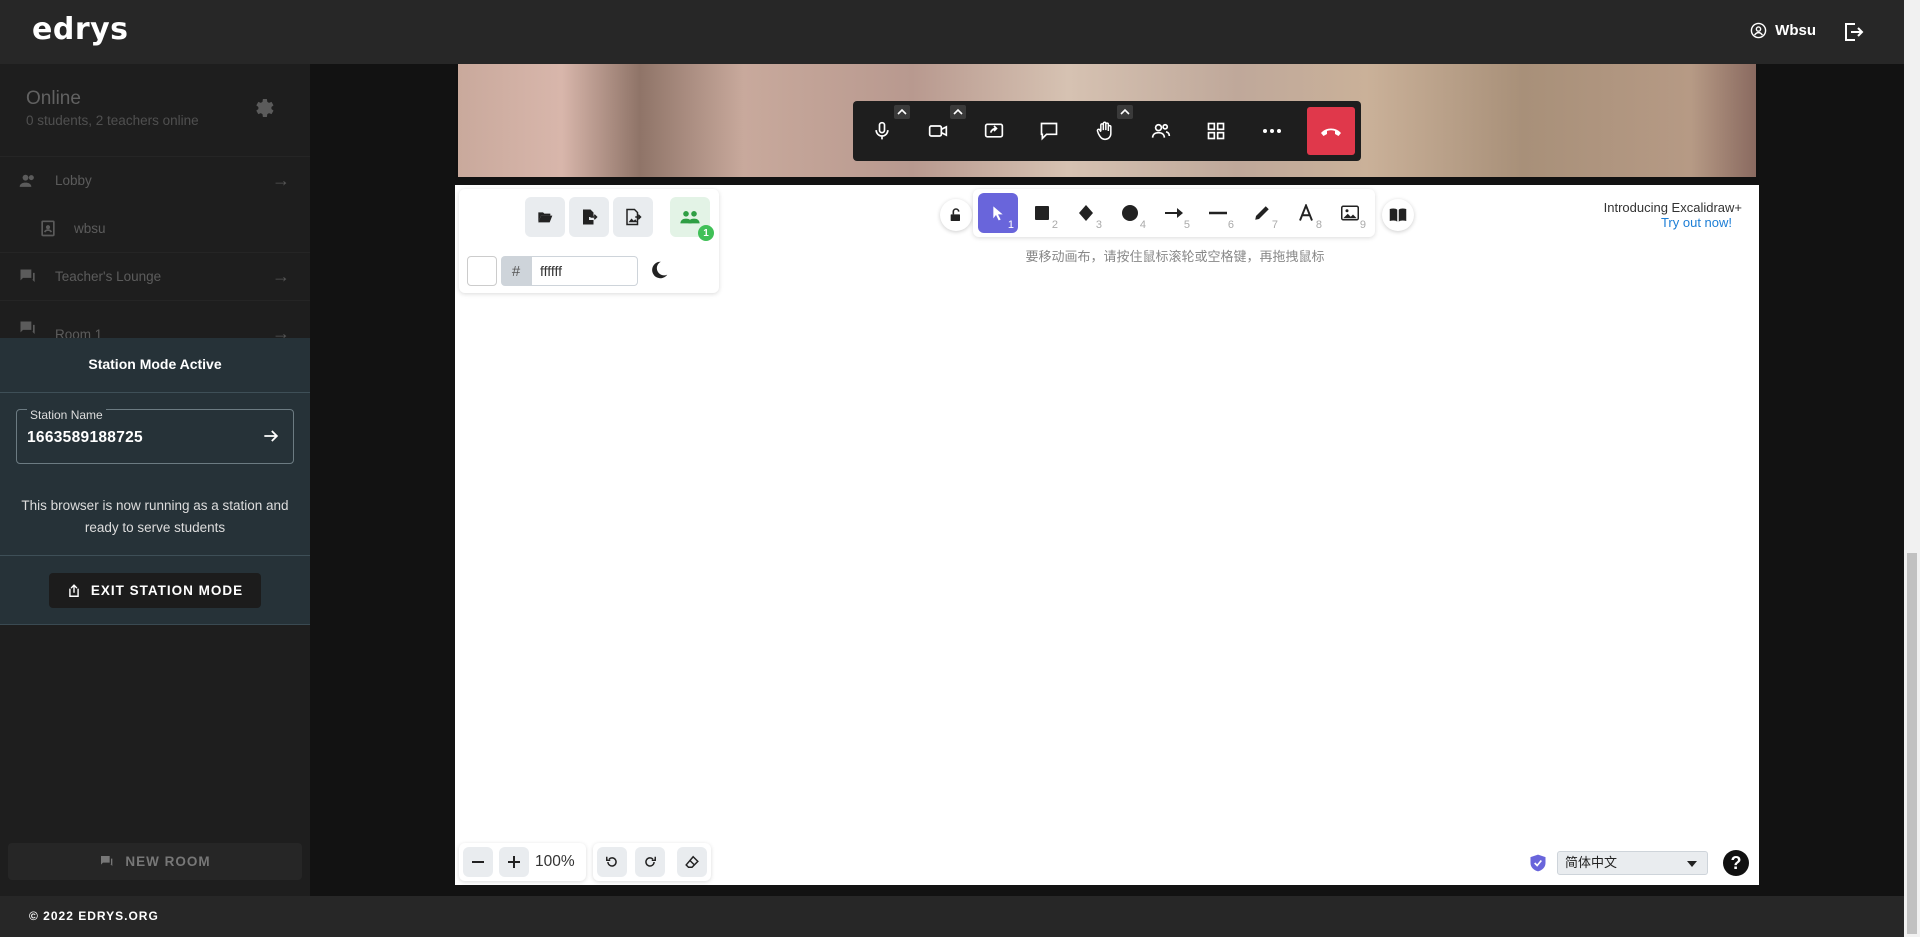  Describe the element at coordinates (478, 862) in the screenshot. I see `zoom-out-button` at that location.